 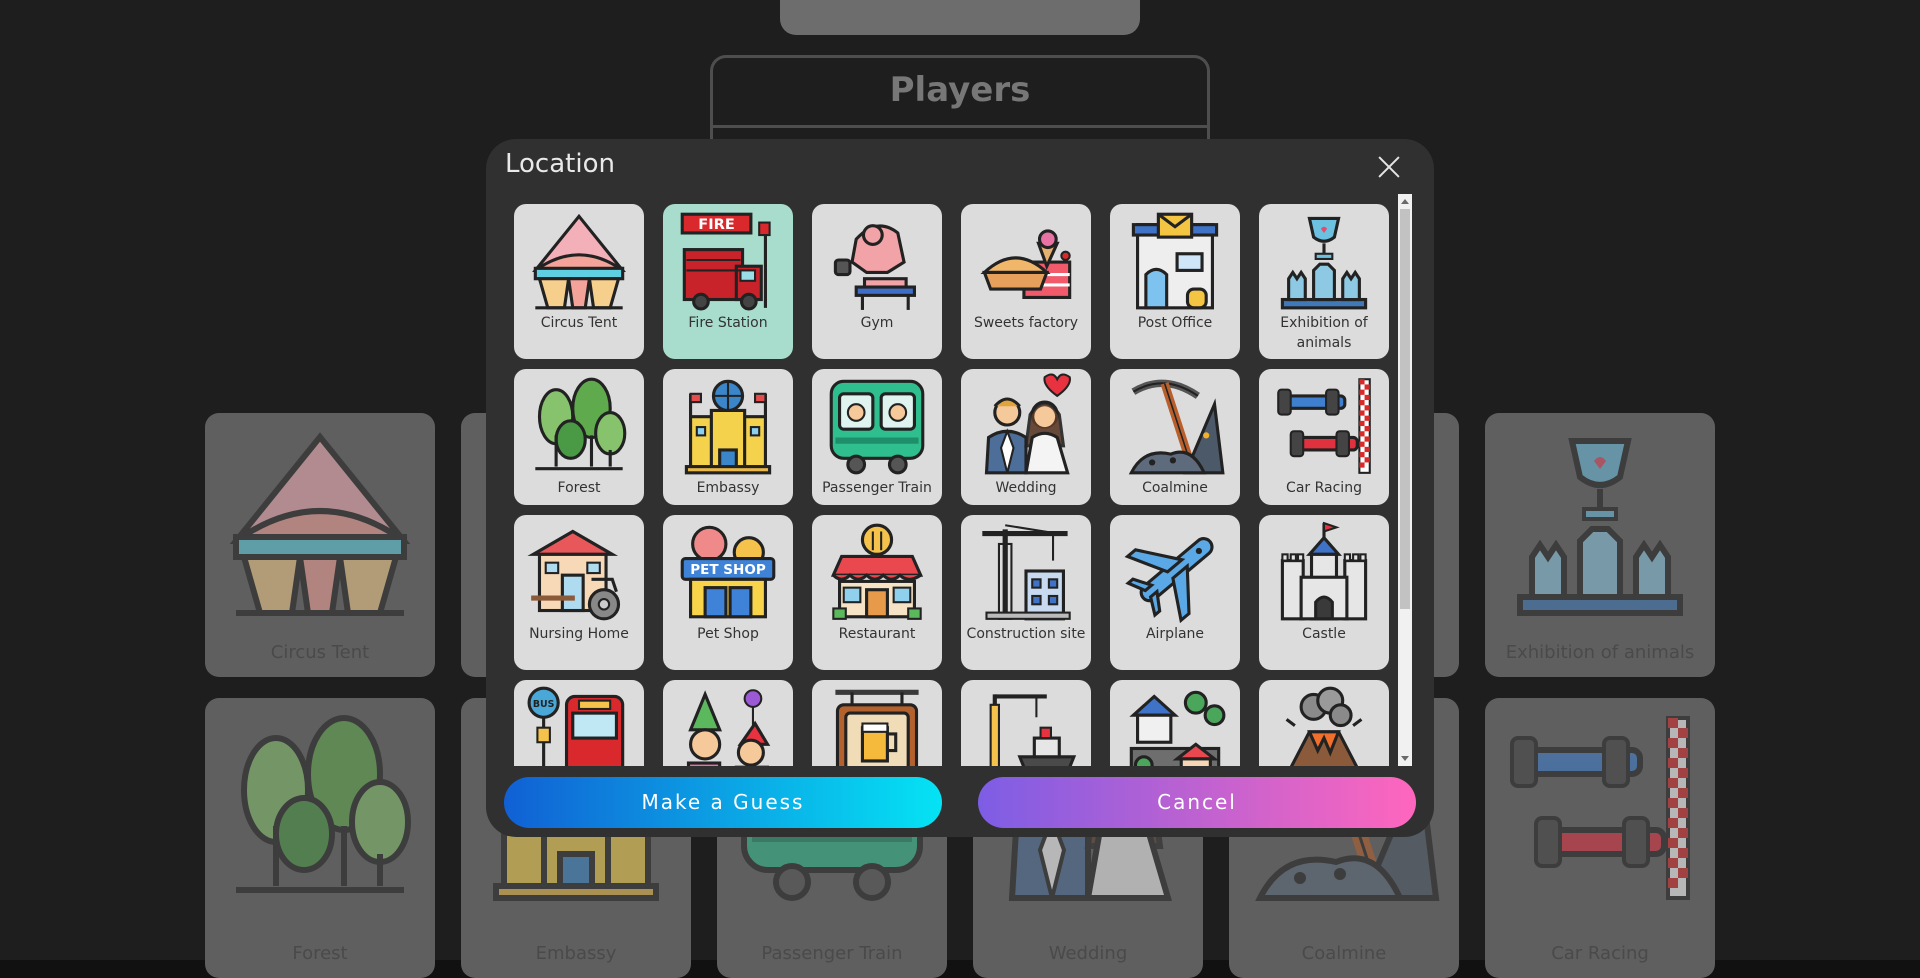 I want to click on location-tile-fire-station: FIRE Fire Station, so click(x=728, y=281).